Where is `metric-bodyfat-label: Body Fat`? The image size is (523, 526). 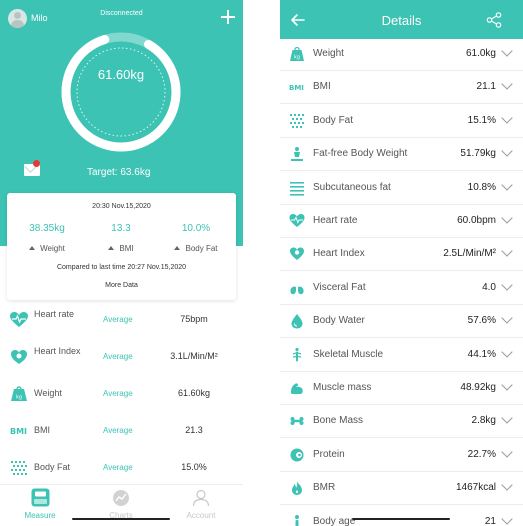 metric-bodyfat-label: Body Fat is located at coordinates (201, 248).